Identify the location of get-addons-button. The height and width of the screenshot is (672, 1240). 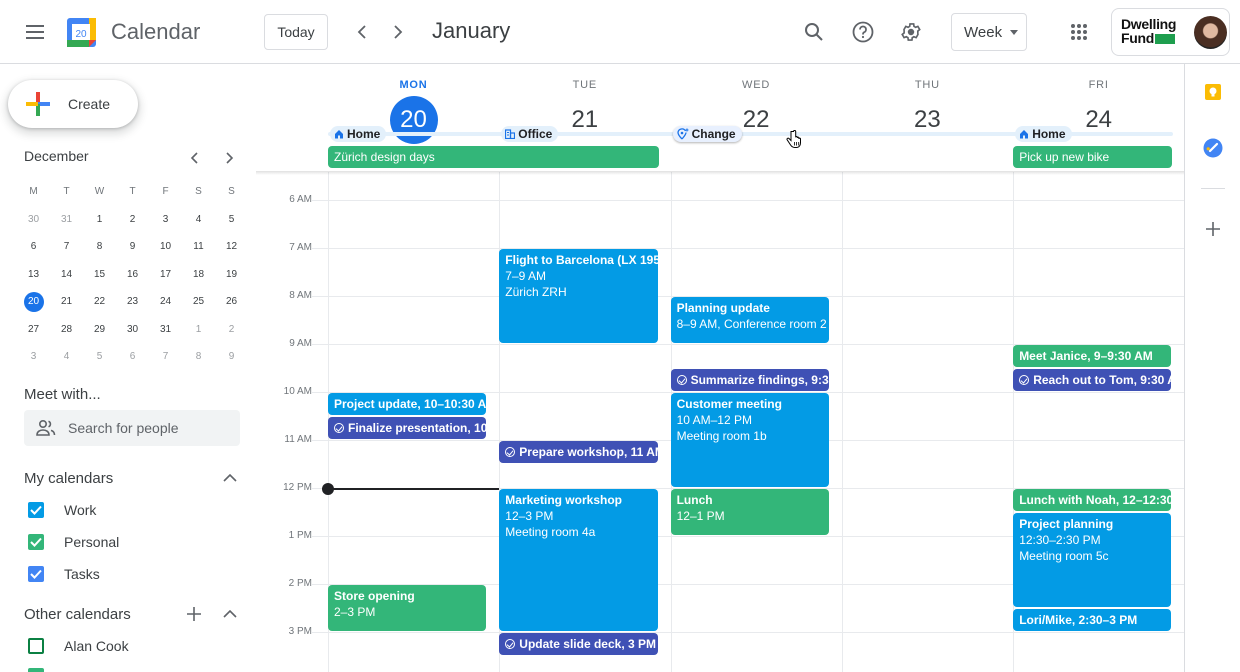
(1213, 229).